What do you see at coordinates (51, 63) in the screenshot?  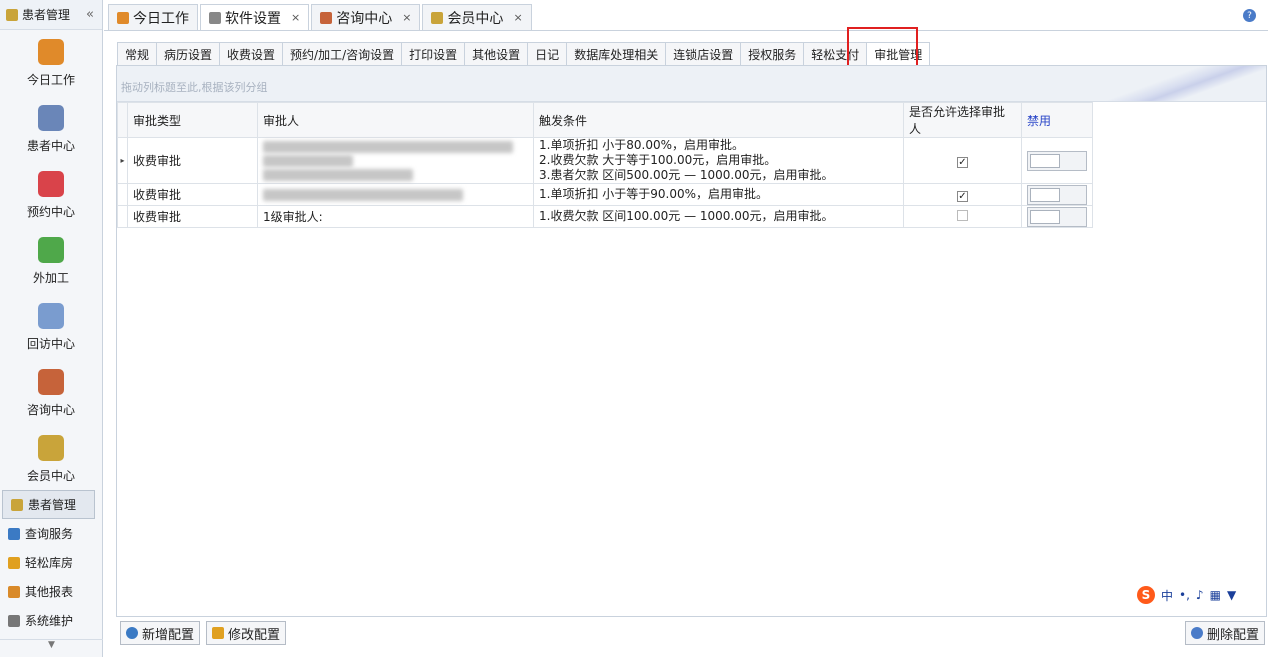 I see `sidebar-item-1: 今日工作` at bounding box center [51, 63].